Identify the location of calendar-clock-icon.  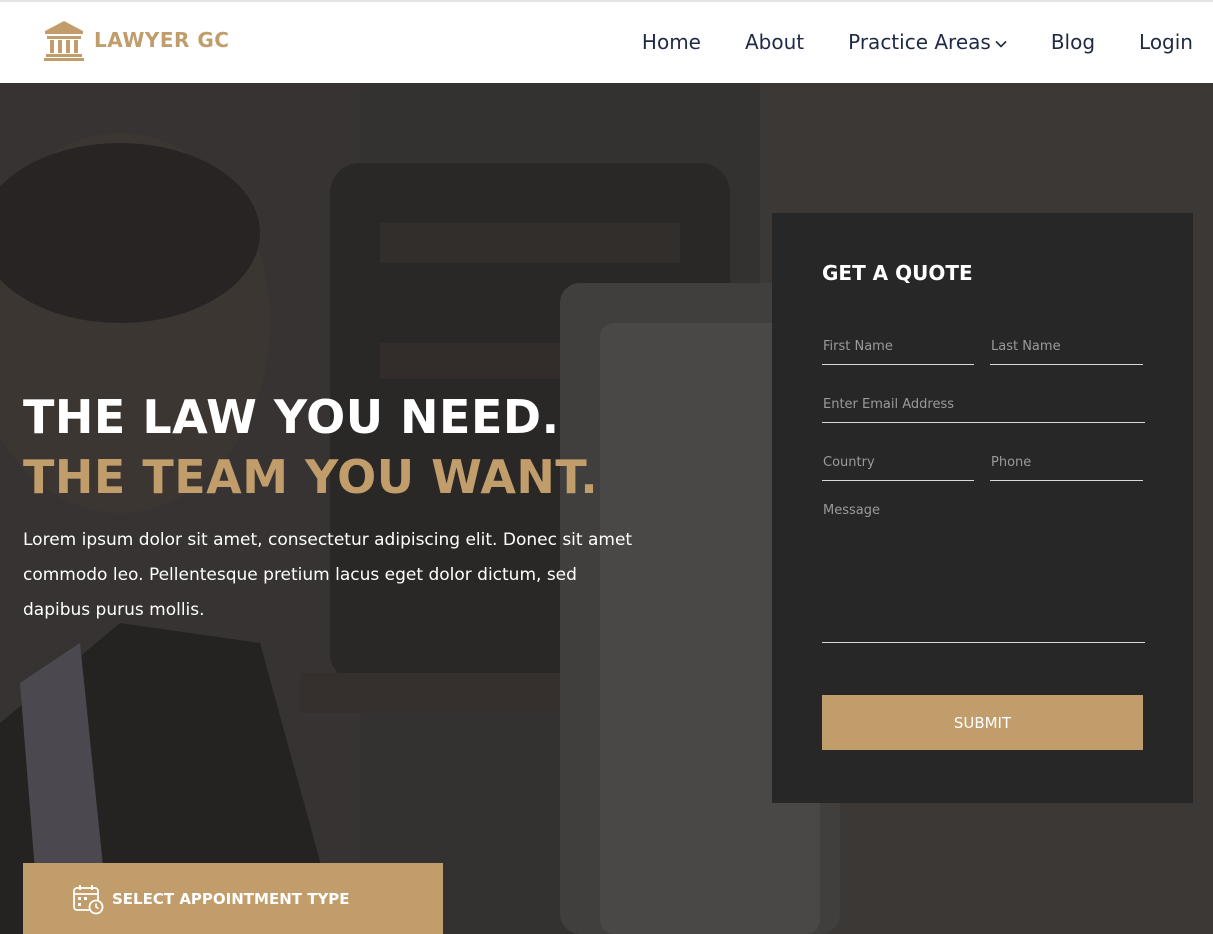
(88, 899).